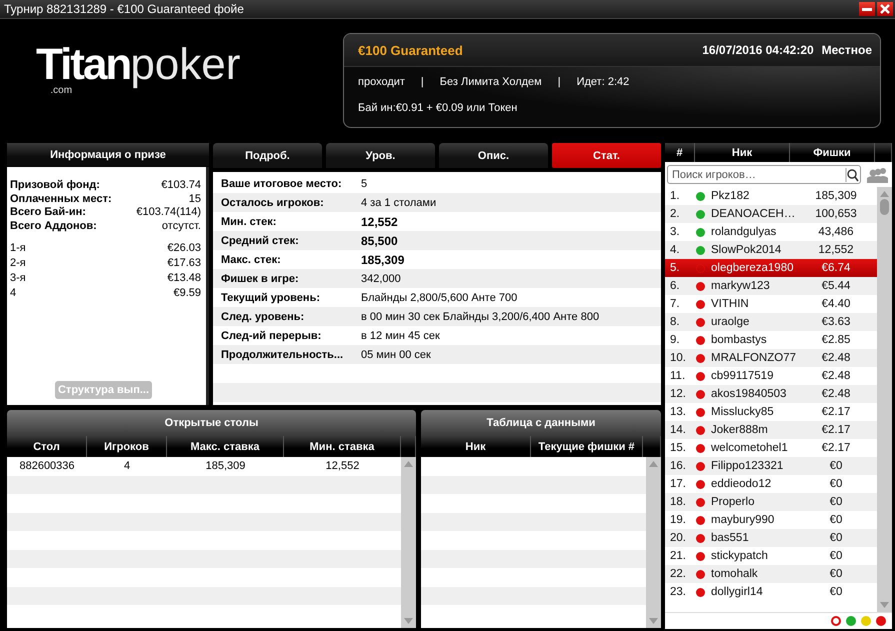 Image resolution: width=895 pixels, height=631 pixels. I want to click on tournament-name: €100 Guaranteed, so click(411, 50).